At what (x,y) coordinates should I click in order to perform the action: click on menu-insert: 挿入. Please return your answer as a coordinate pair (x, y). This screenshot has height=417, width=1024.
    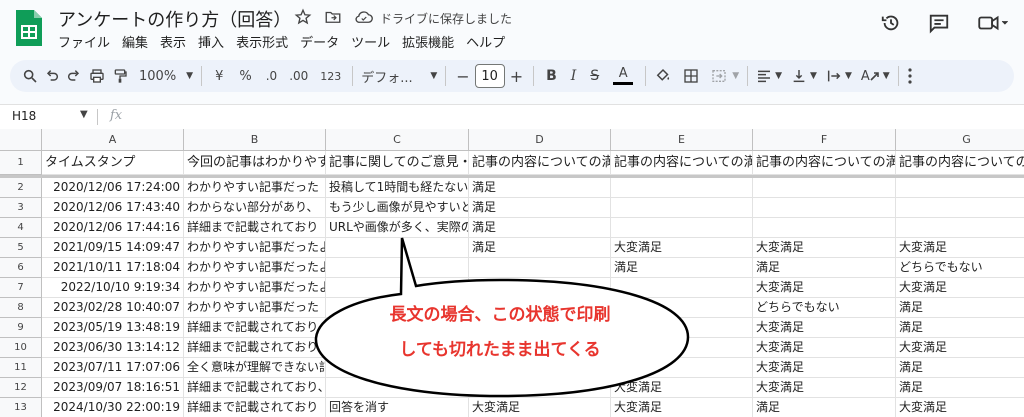
    Looking at the image, I should click on (211, 41).